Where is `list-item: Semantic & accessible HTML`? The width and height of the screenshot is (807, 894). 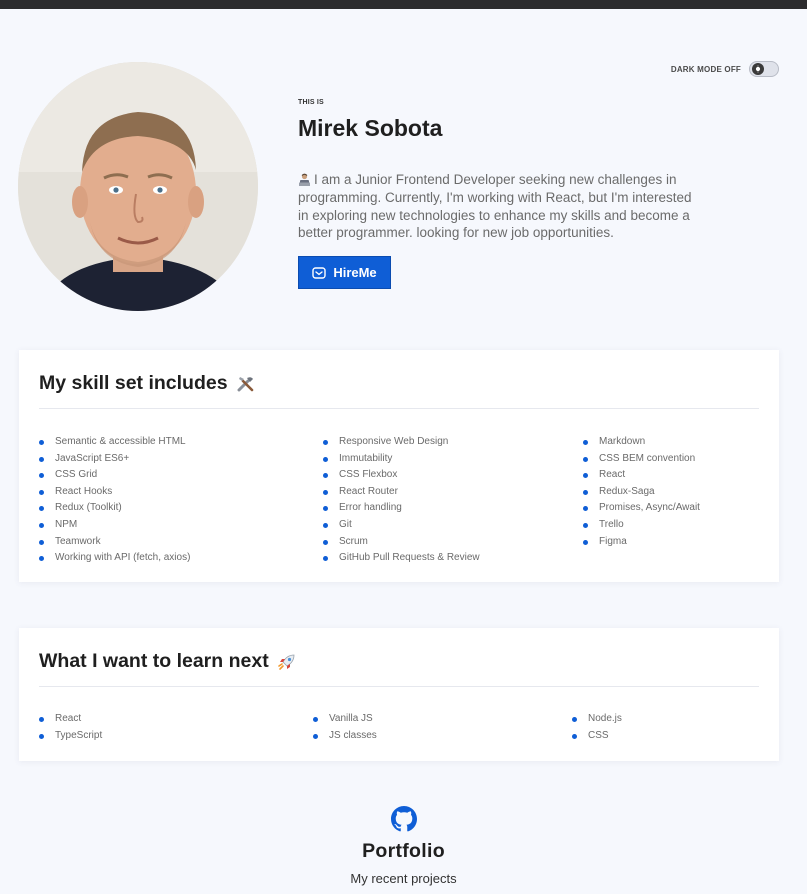 list-item: Semantic & accessible HTML is located at coordinates (114, 442).